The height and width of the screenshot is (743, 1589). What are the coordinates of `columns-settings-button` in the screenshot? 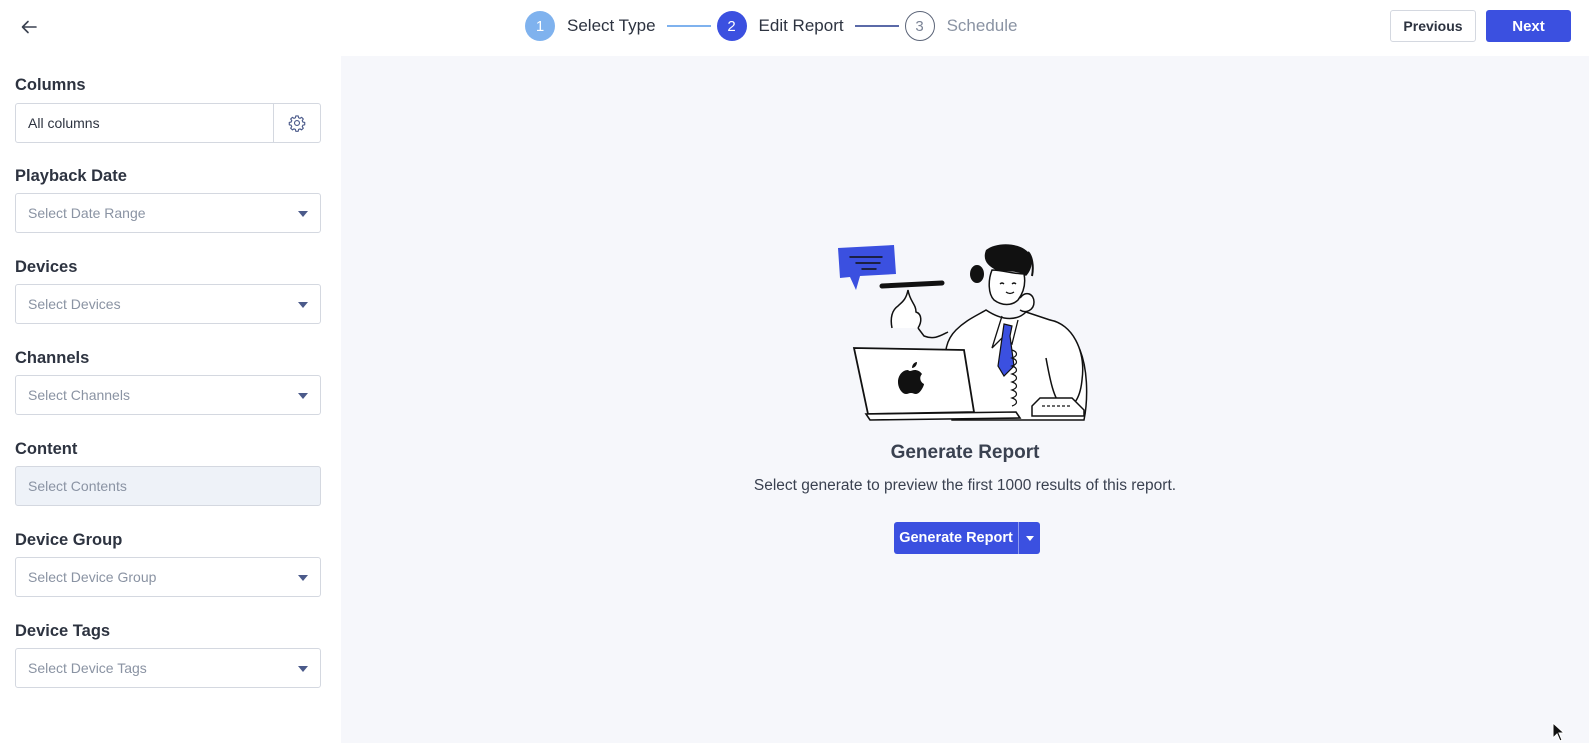 It's located at (296, 123).